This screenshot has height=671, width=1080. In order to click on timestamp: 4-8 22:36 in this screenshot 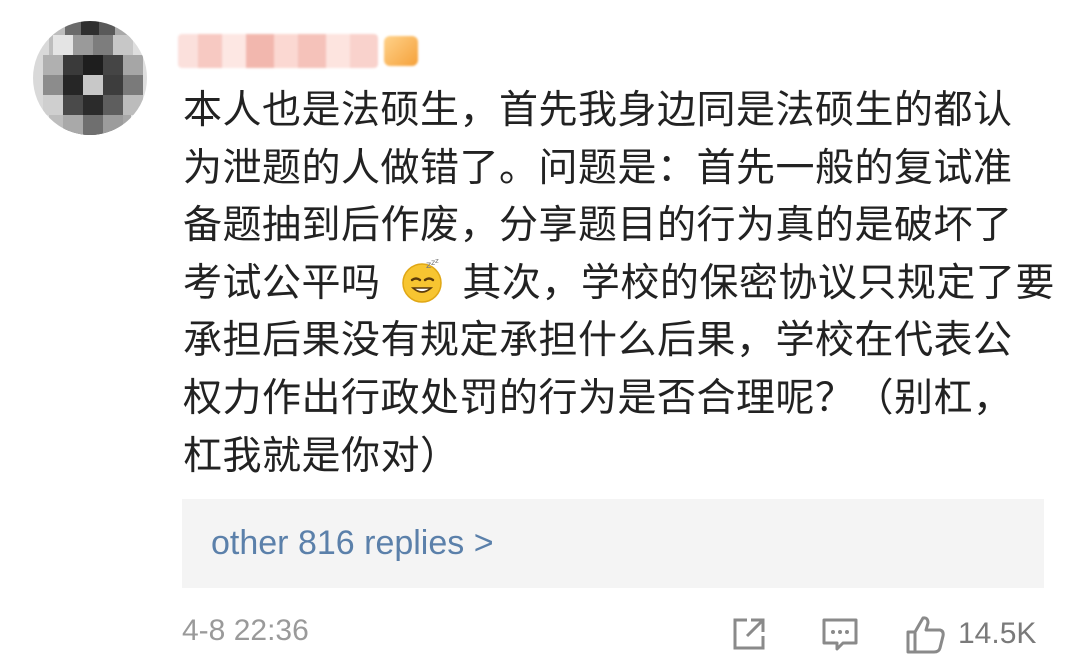, I will do `click(245, 630)`.